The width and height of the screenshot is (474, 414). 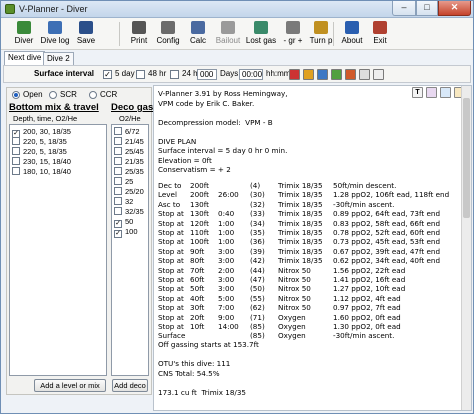 What do you see at coordinates (129, 142) in the screenshot?
I see `list-item: 21/45` at bounding box center [129, 142].